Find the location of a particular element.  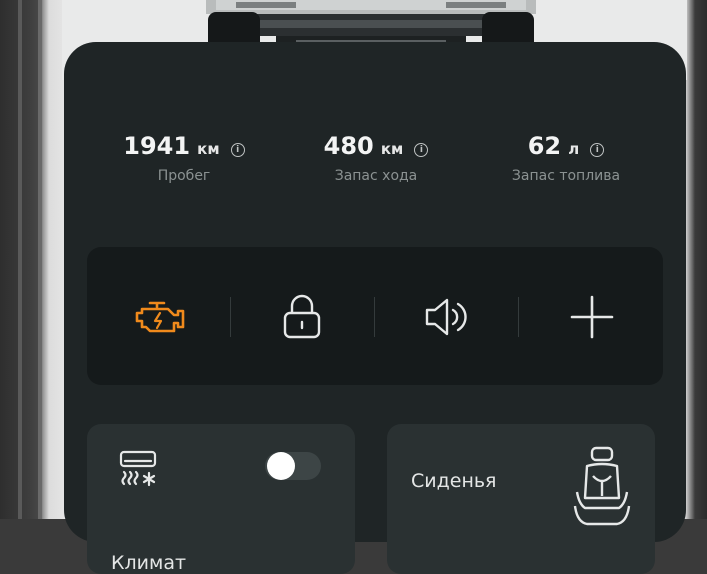

stat-value-line: 480 км i is located at coordinates (376, 146).